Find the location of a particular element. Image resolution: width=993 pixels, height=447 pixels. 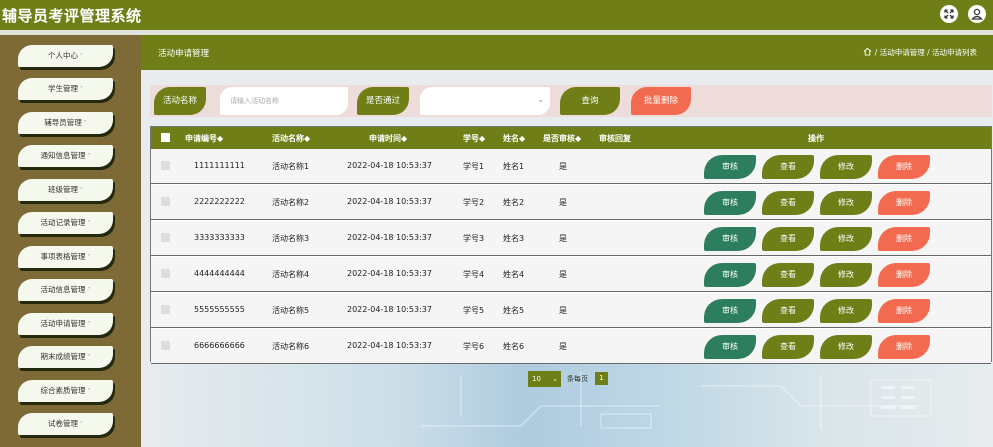

cell-activity-name: 活动名称4 is located at coordinates (291, 274).